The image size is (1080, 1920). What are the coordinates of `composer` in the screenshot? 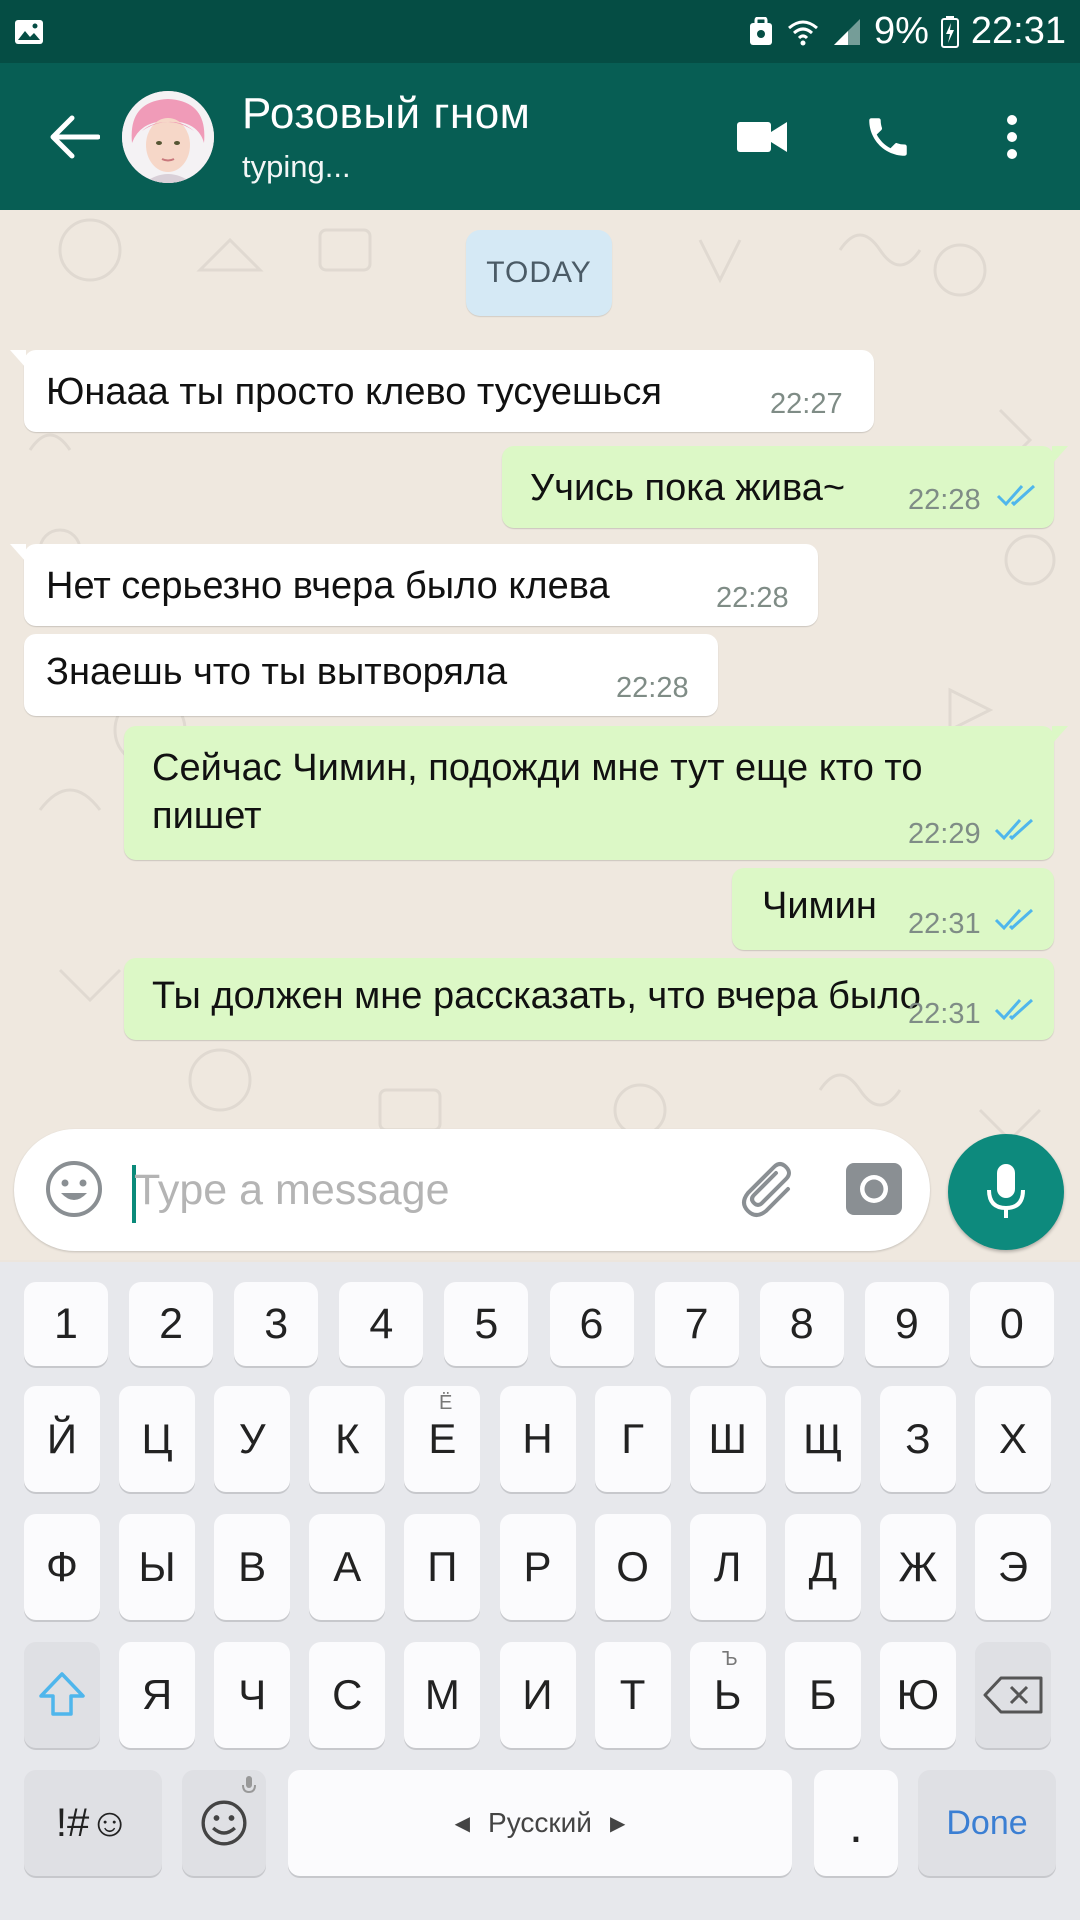 It's located at (540, 1192).